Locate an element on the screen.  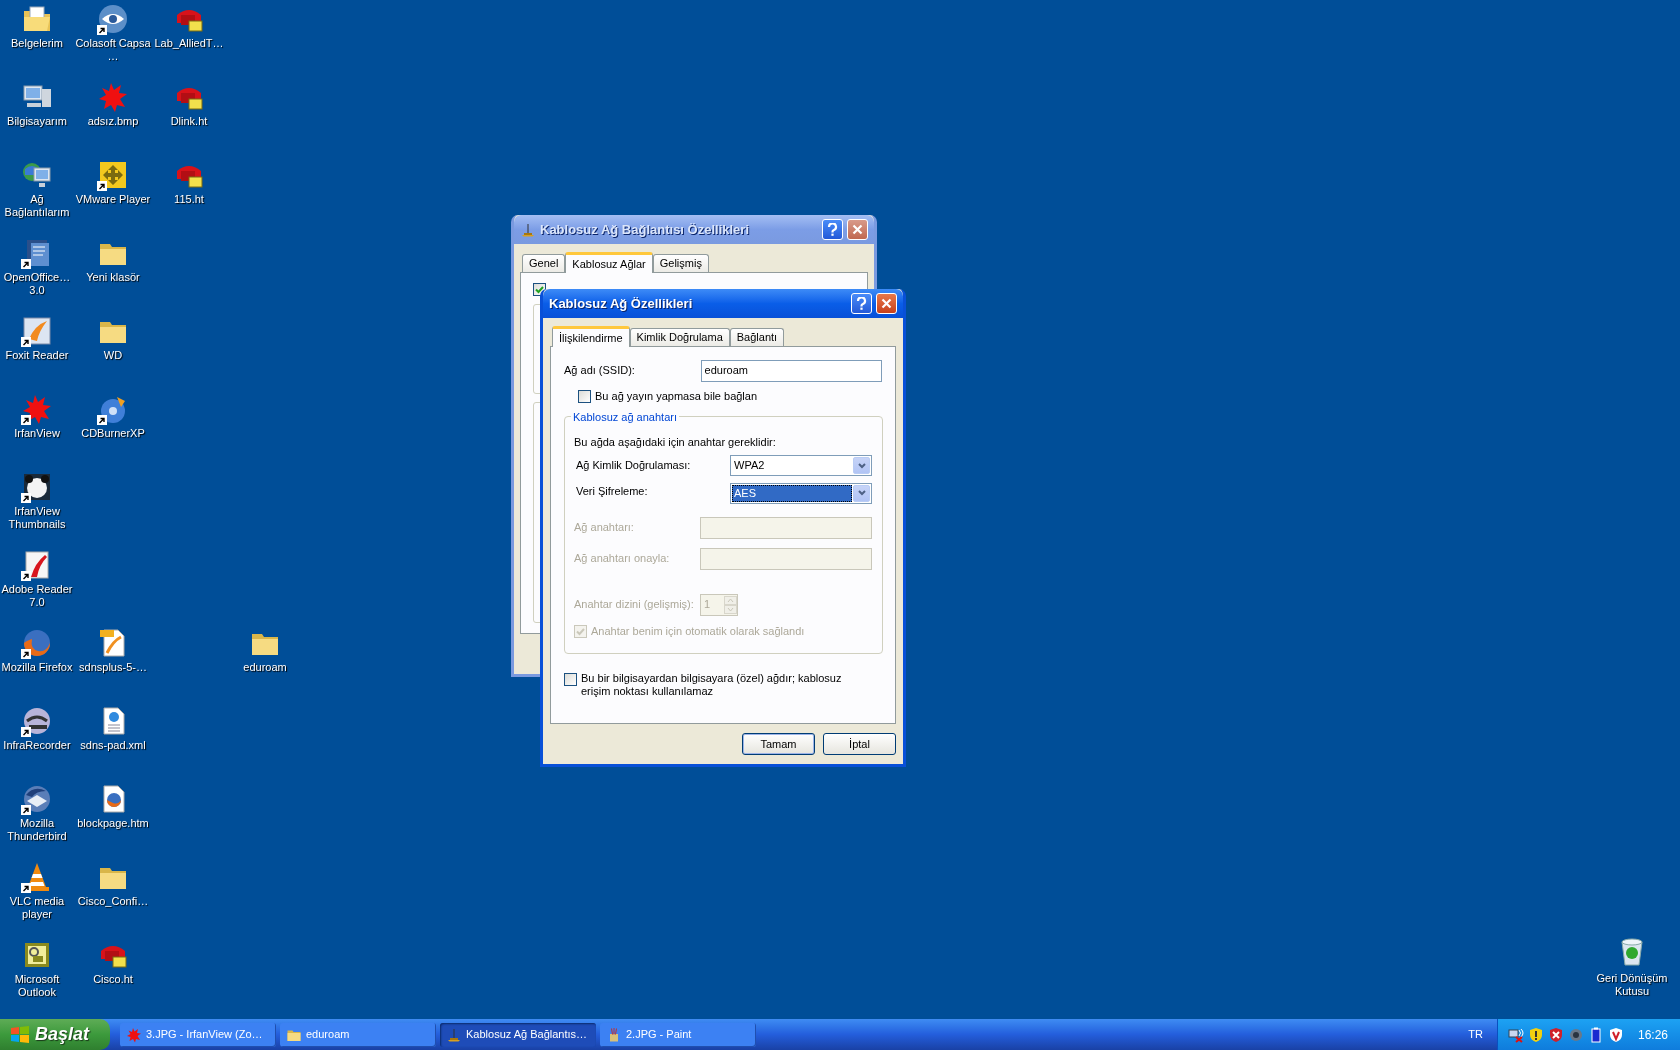
desktop-shortcut: VLC media player is located at coordinates (37, 897).